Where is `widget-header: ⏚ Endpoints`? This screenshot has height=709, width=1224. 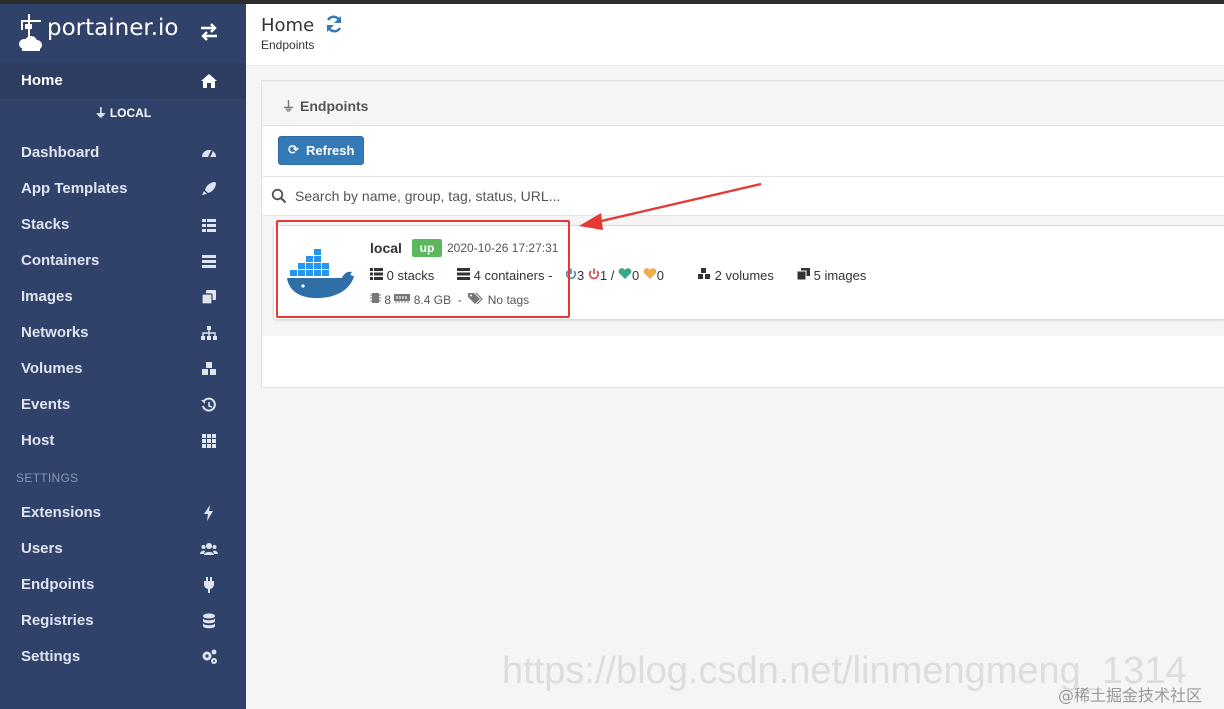 widget-header: ⏚ Endpoints is located at coordinates (743, 103).